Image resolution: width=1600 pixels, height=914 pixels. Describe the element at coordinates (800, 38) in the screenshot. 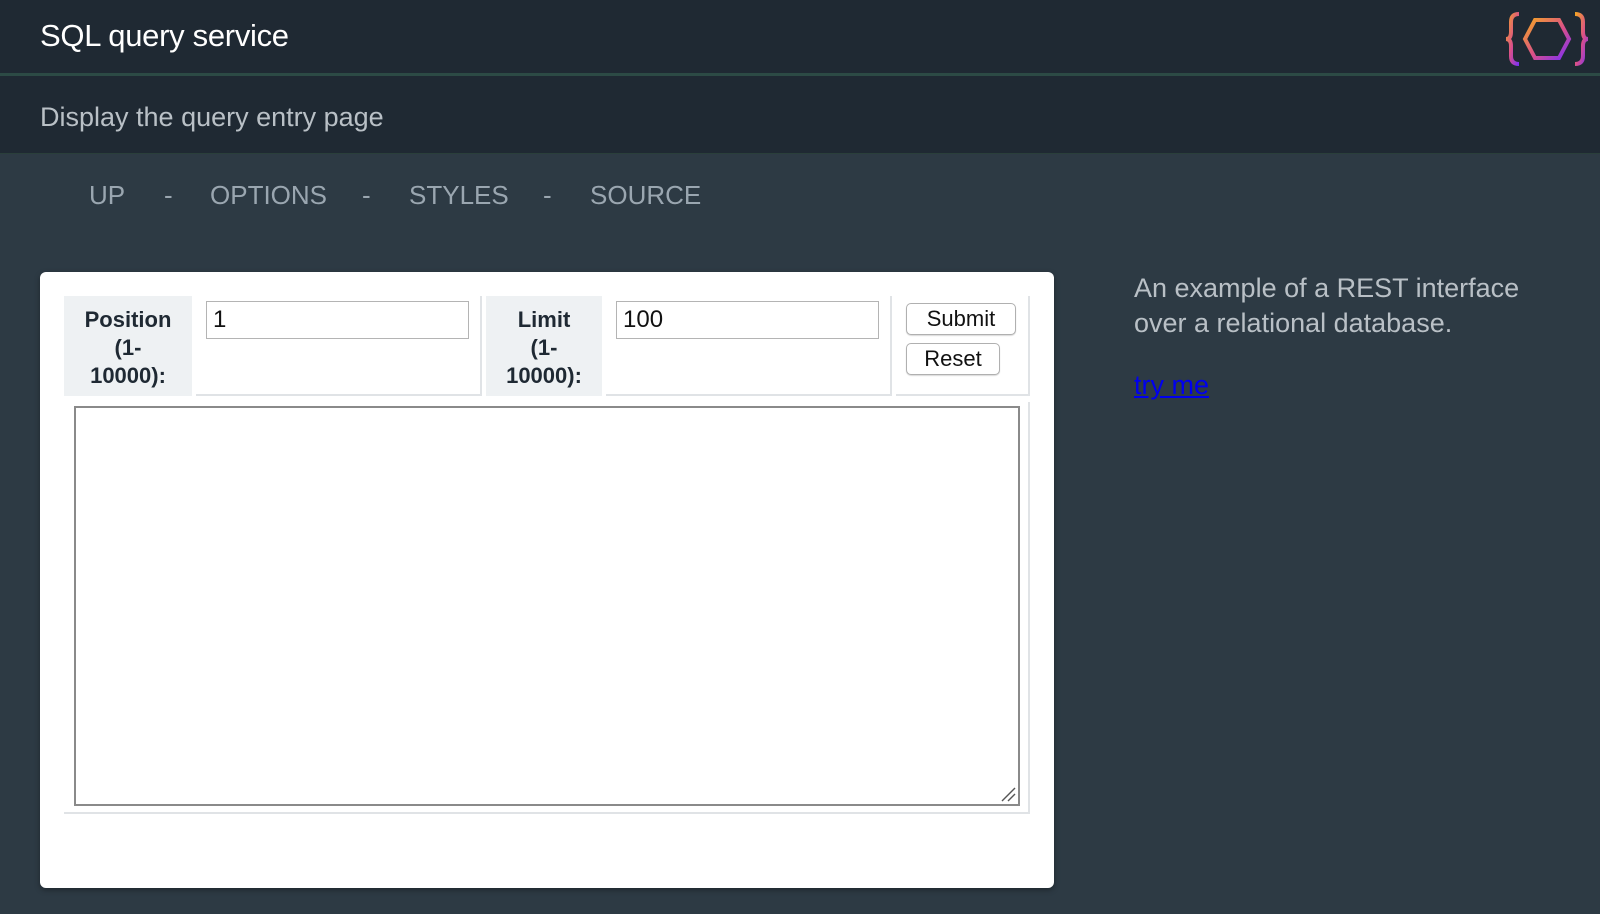

I see `top-bar: SQL query service` at that location.